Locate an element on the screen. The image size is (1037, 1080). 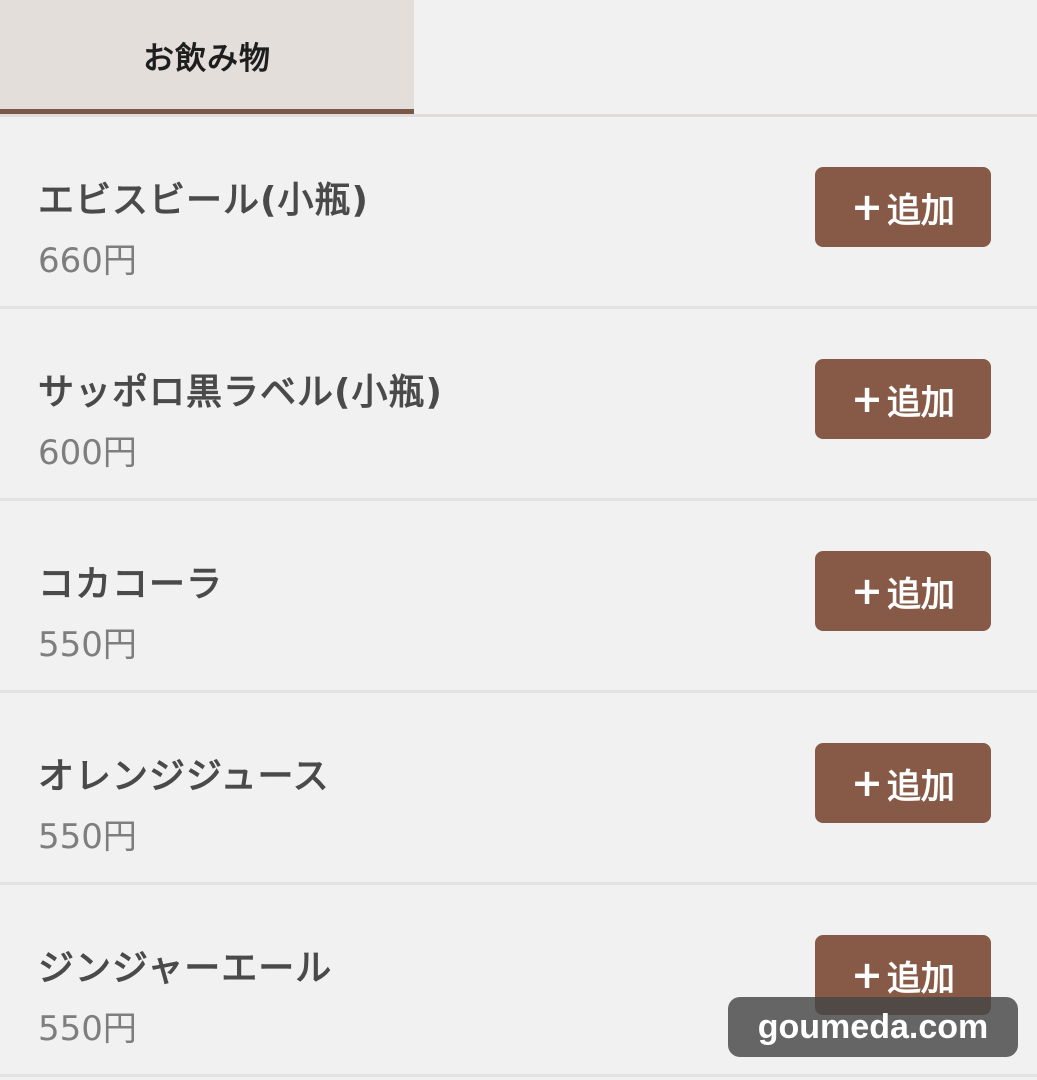
category-tab-bar: お飲み物 is located at coordinates (518, 58).